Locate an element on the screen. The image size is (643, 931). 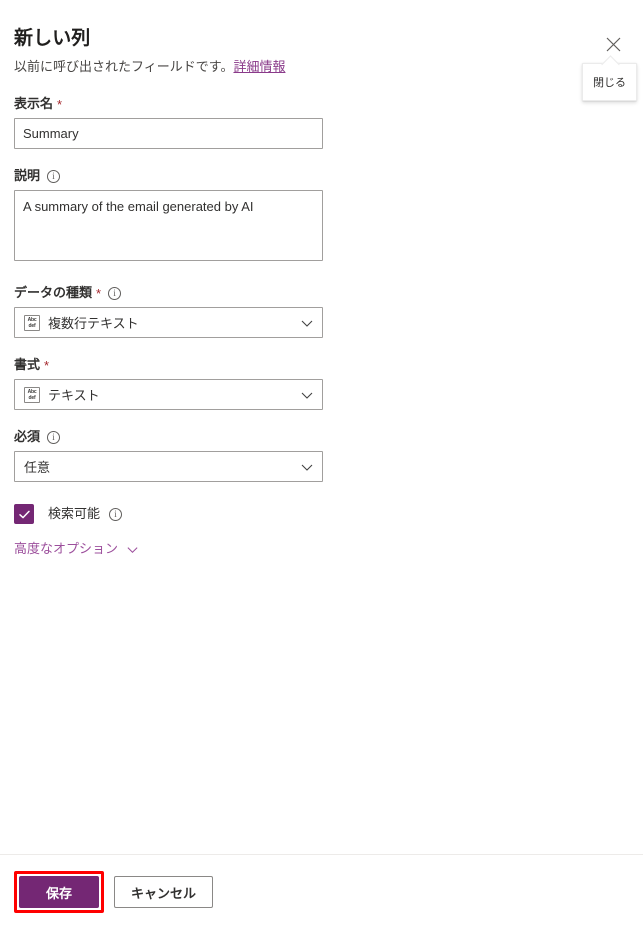
close-button is located at coordinates (613, 44).